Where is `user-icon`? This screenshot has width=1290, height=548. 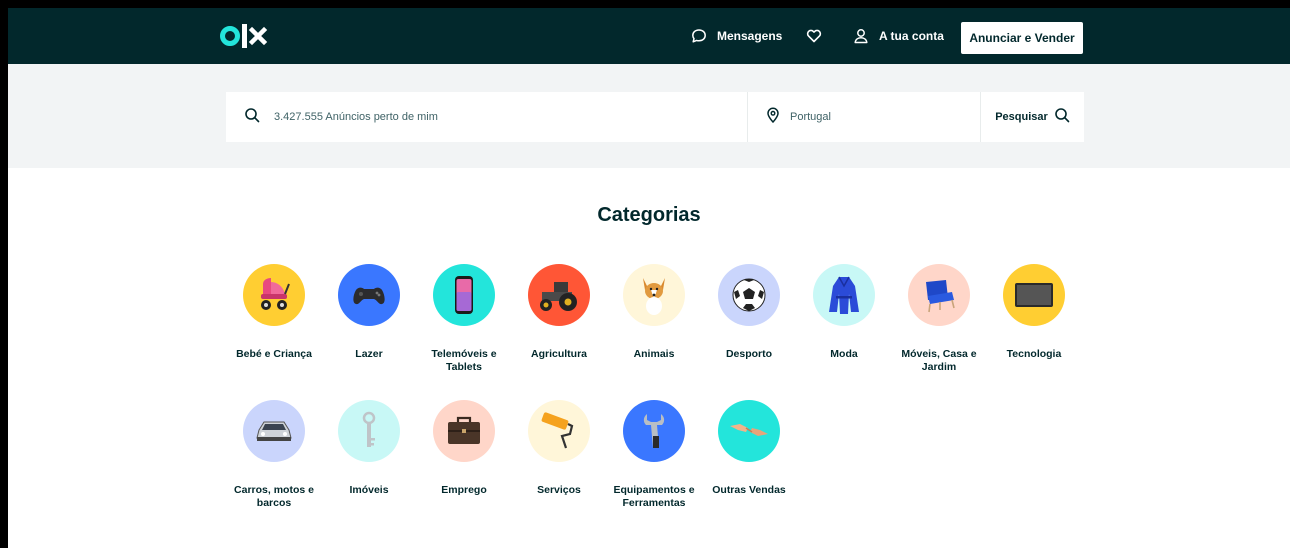 user-icon is located at coordinates (861, 36).